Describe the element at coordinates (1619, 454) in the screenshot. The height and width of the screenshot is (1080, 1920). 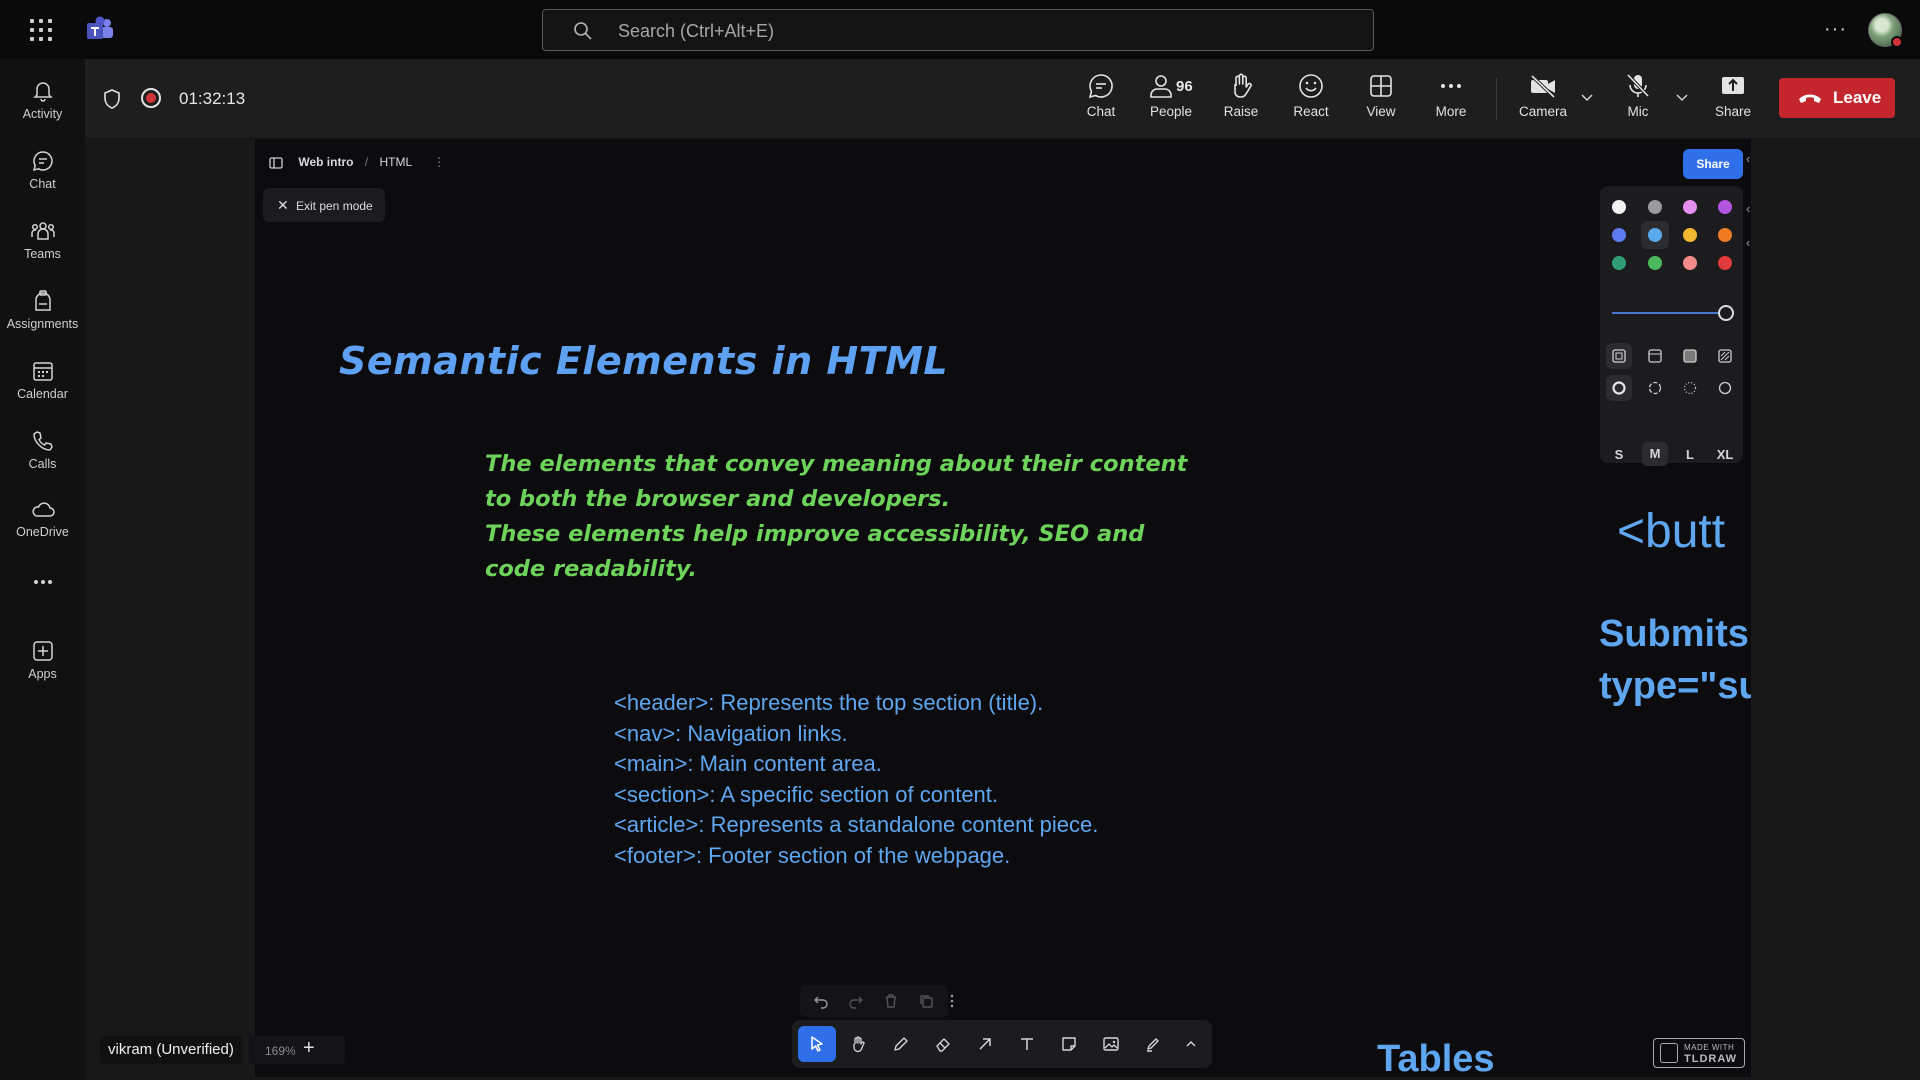
I see `size-s-button: S` at that location.